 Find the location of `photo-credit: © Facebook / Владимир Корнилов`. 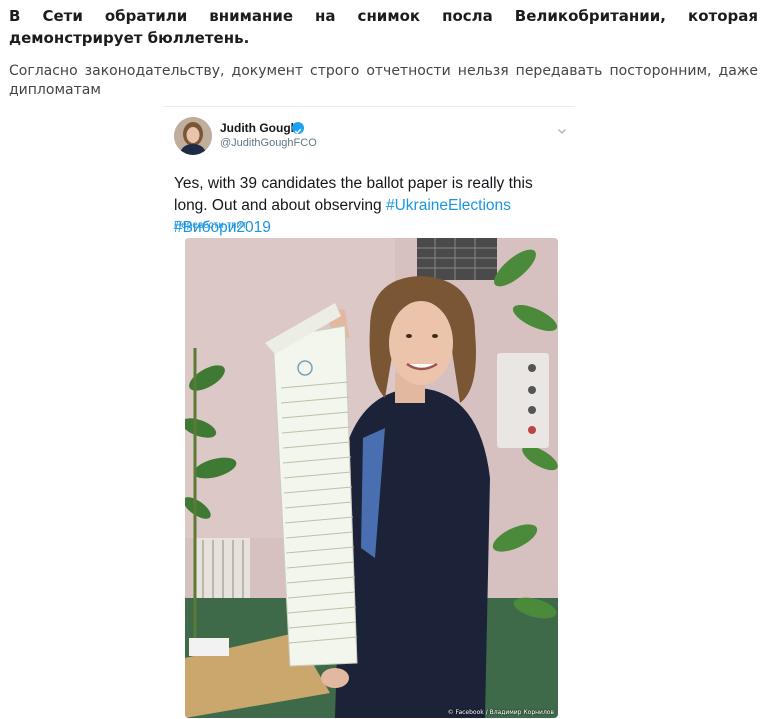

photo-credit: © Facebook / Владимир Корнилов is located at coordinates (500, 712).